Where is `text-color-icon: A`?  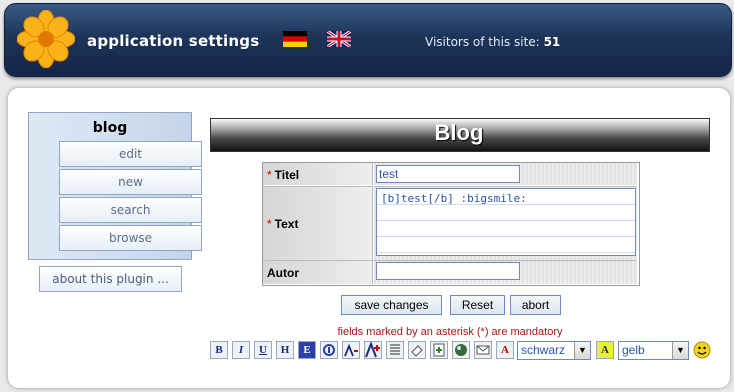 text-color-icon: A is located at coordinates (505, 350).